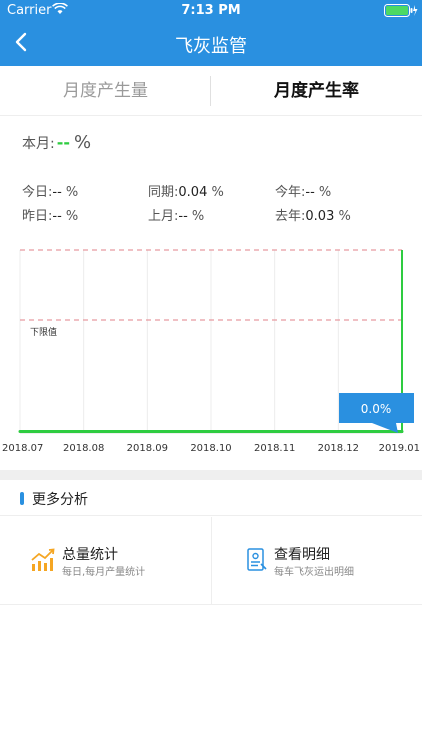  What do you see at coordinates (163, 216) in the screenshot?
I see `stat-label: 上月:` at bounding box center [163, 216].